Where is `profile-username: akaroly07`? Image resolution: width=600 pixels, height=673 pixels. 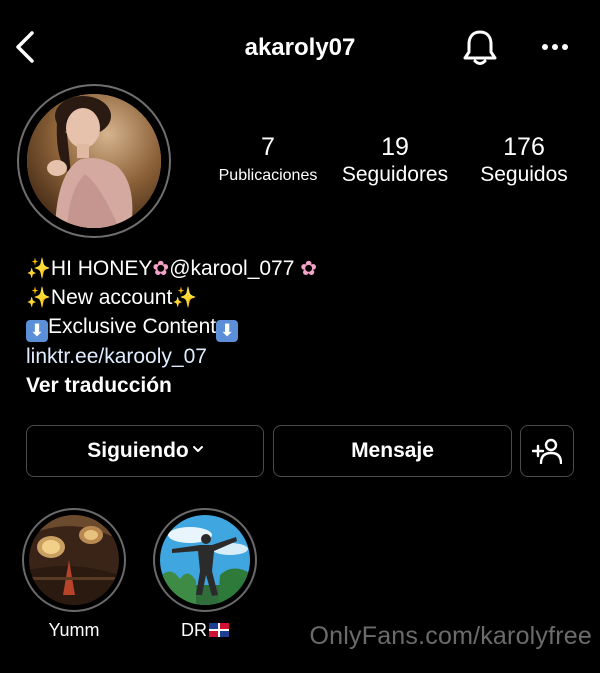
profile-username: akaroly07 is located at coordinates (300, 47).